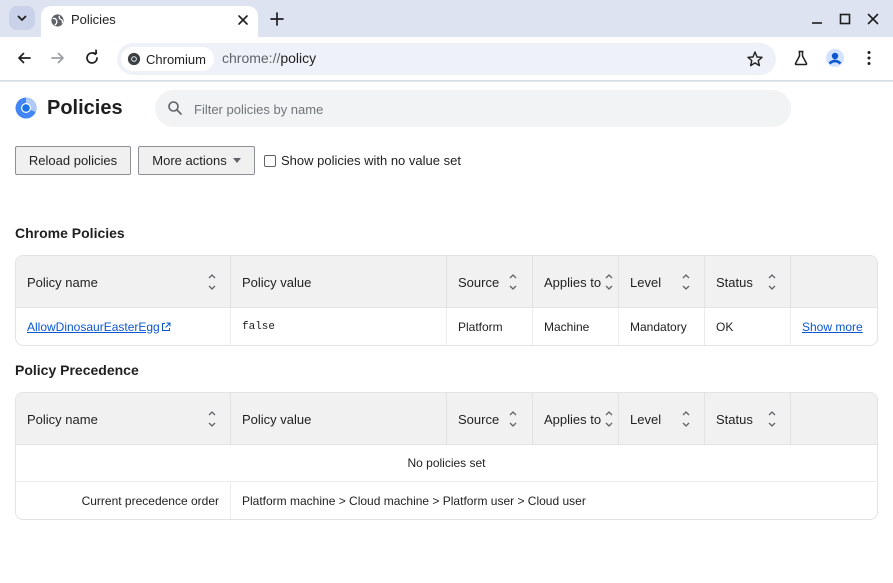 Image resolution: width=893 pixels, height=583 pixels. Describe the element at coordinates (26, 108) in the screenshot. I see `chromium-logo-icon` at that location.